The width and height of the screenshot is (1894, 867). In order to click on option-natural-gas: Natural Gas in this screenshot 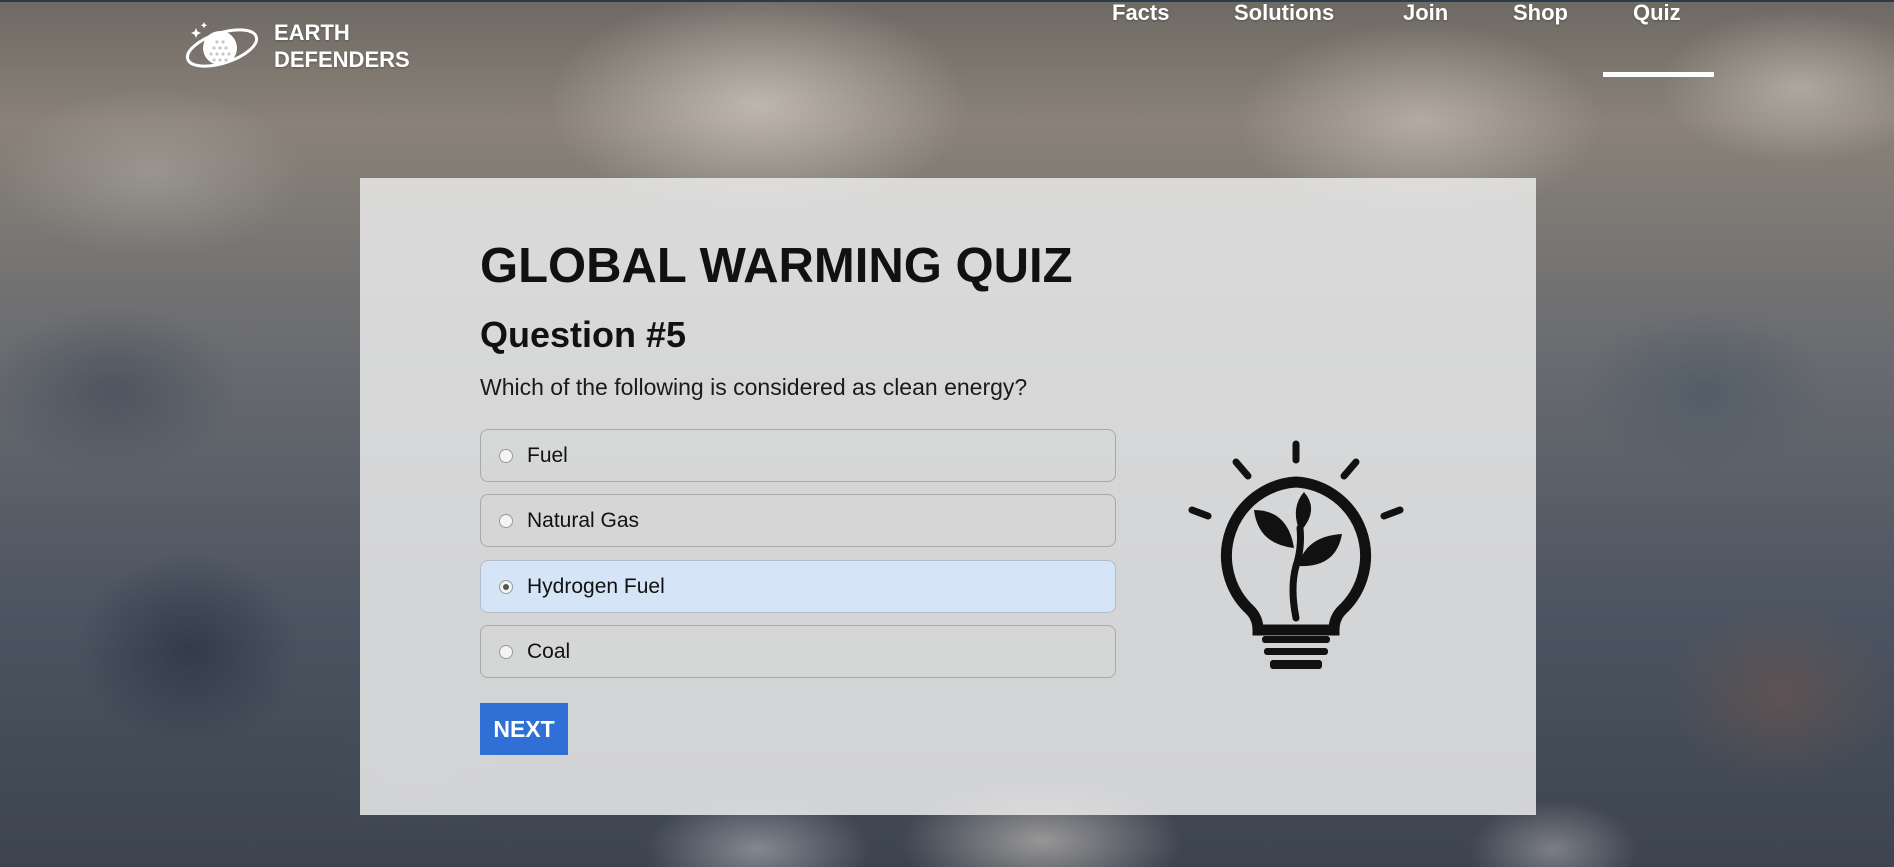, I will do `click(798, 520)`.